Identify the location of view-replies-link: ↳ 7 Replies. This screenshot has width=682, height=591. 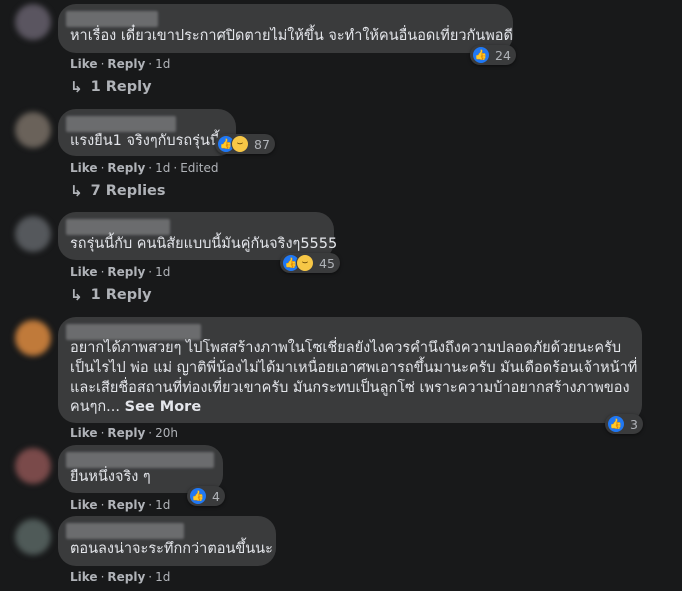
(118, 191).